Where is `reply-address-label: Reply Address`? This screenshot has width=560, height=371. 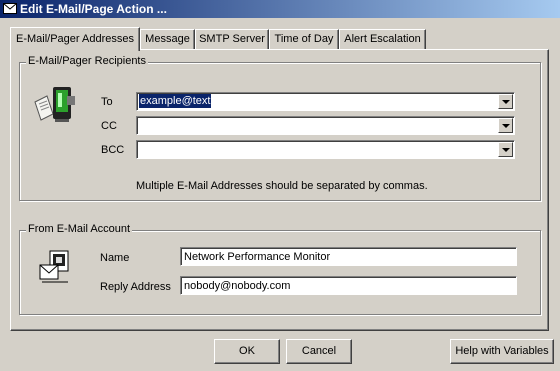
reply-address-label: Reply Address is located at coordinates (135, 287).